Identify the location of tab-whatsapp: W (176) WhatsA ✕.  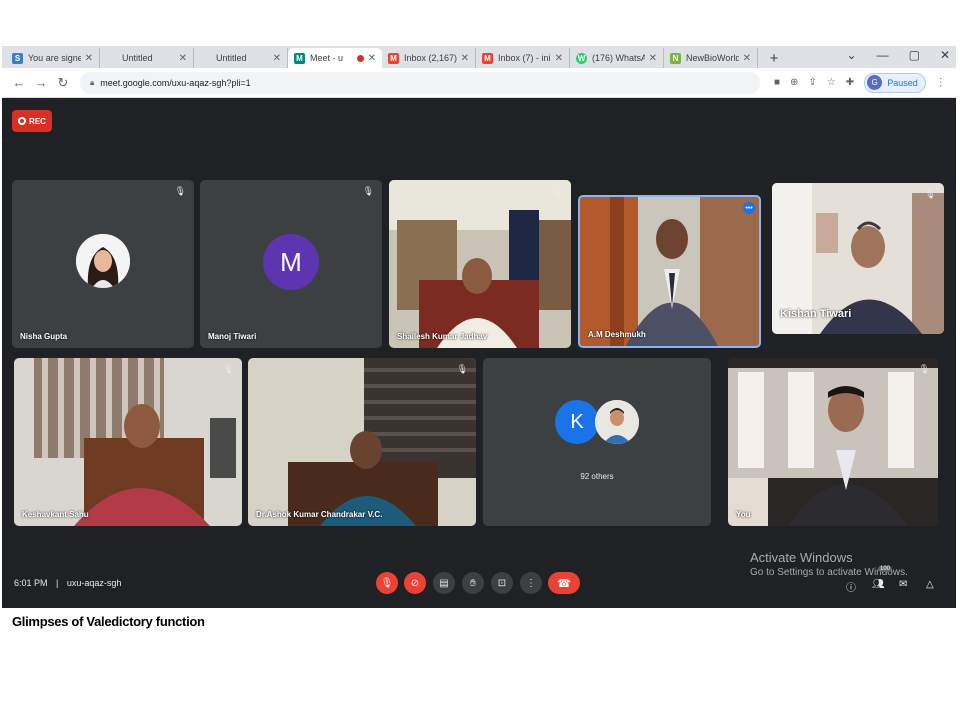
(617, 58).